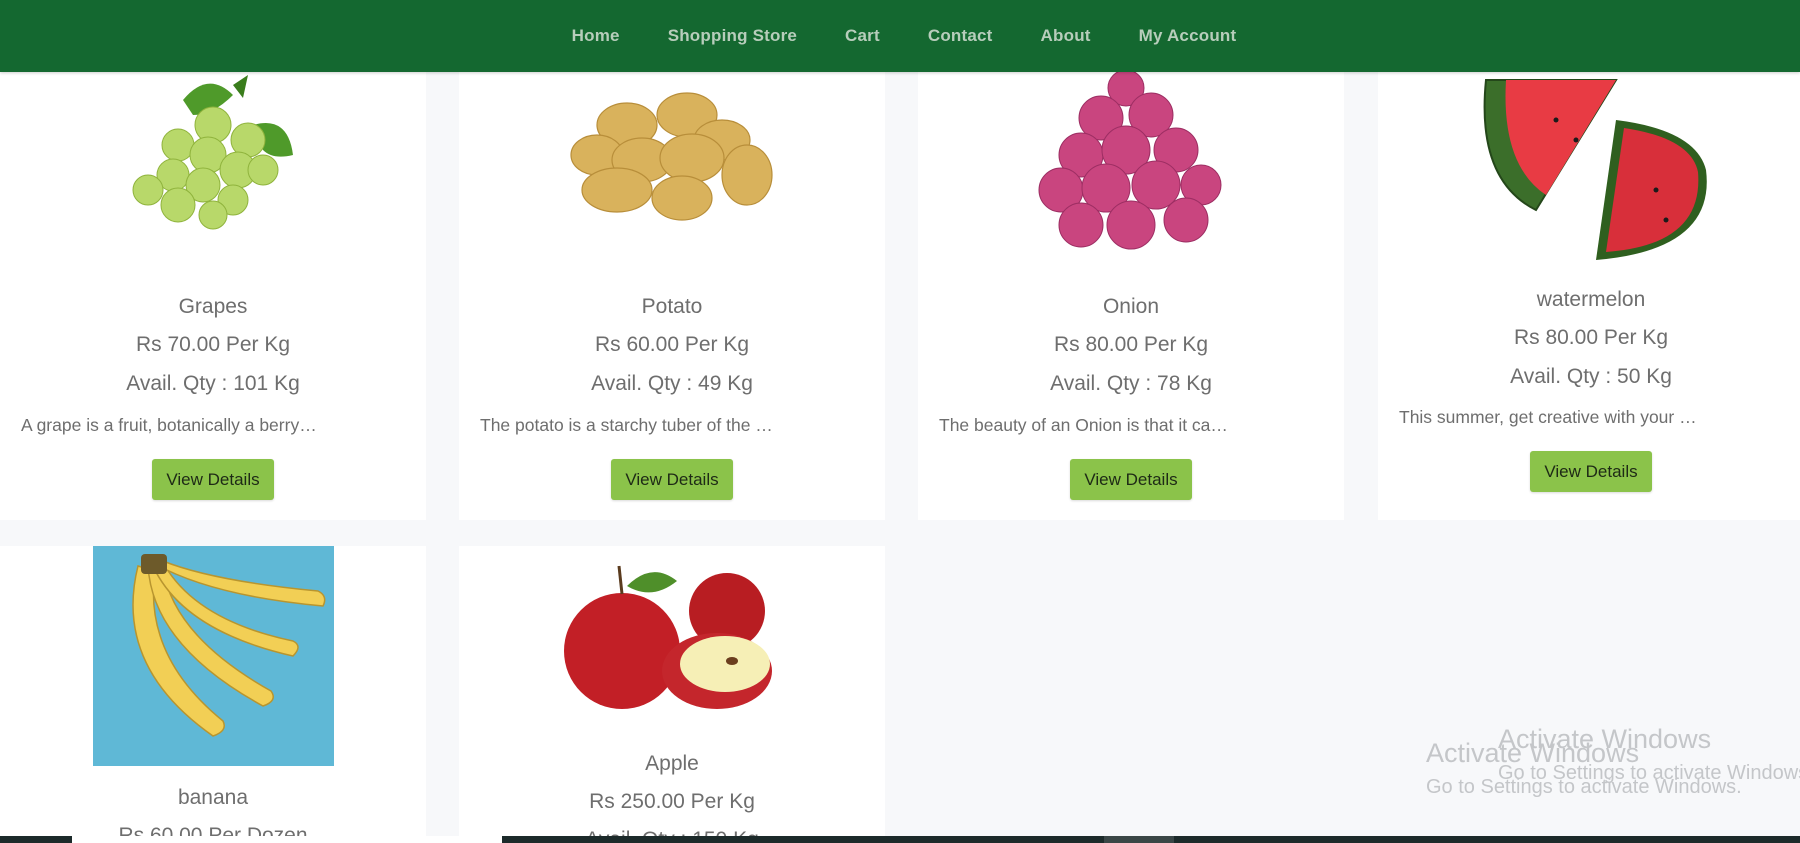 This screenshot has width=1800, height=843. Describe the element at coordinates (1533, 753) in the screenshot. I see `activate-windows-title: Activate Windows` at that location.